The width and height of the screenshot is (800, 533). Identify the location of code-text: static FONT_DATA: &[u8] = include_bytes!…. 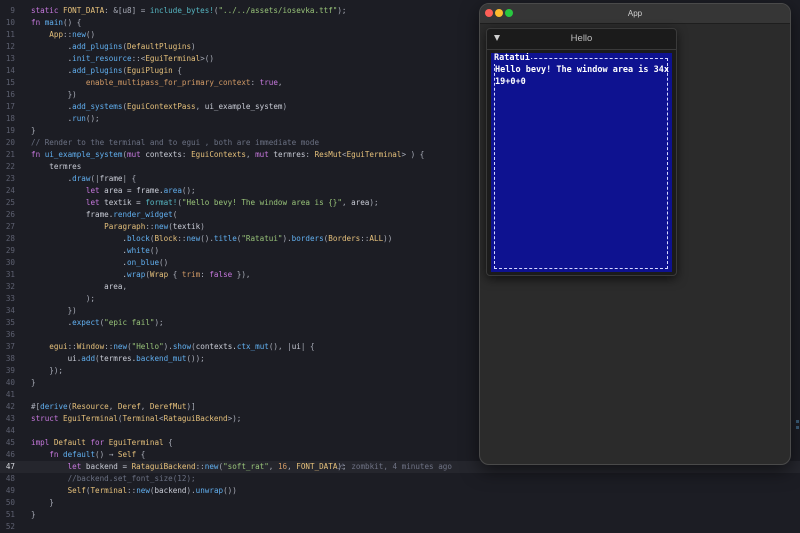
(189, 11).